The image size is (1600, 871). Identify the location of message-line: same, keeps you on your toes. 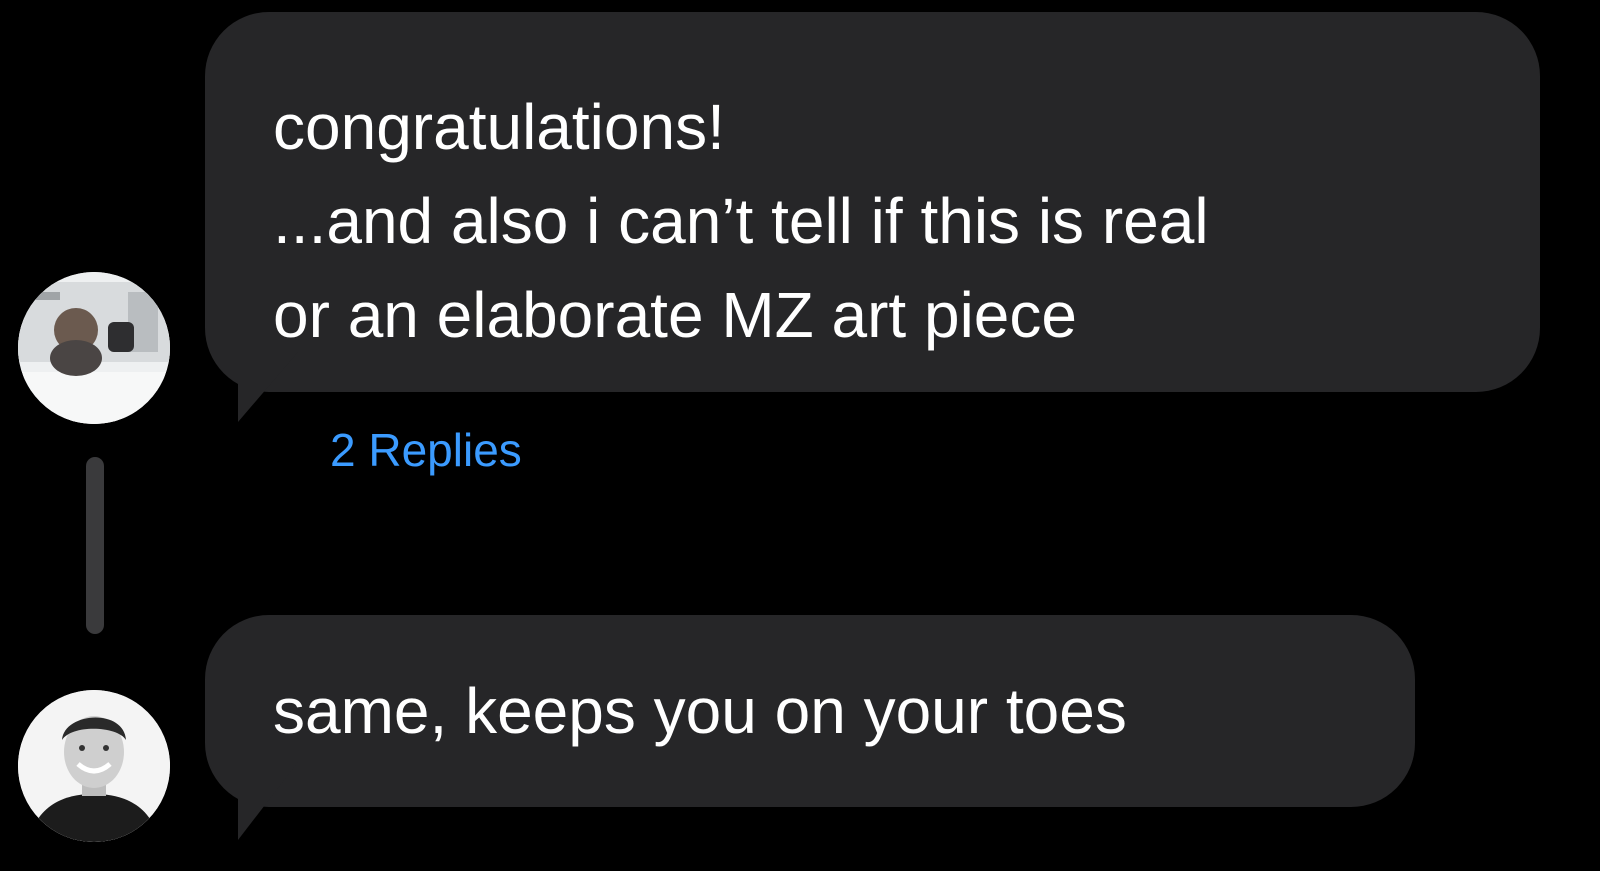
(700, 711).